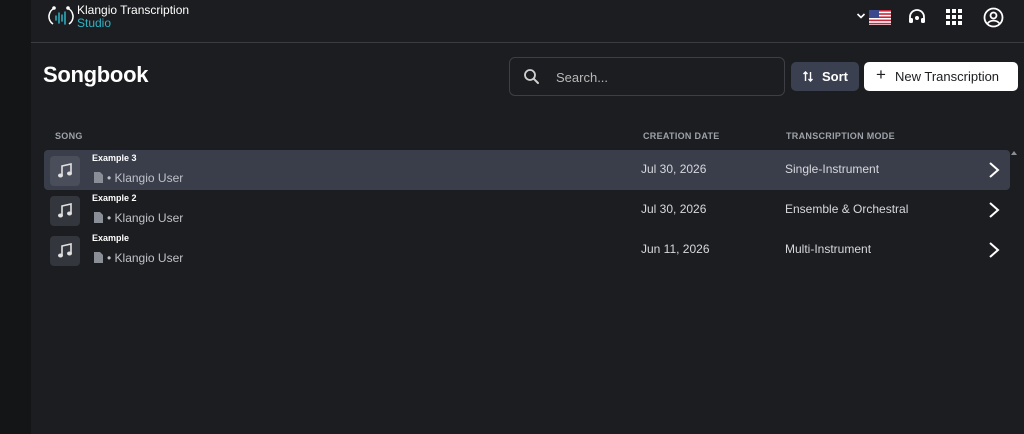 This screenshot has width=1024, height=434. I want to click on klangio-logo-icon, so click(61, 17).